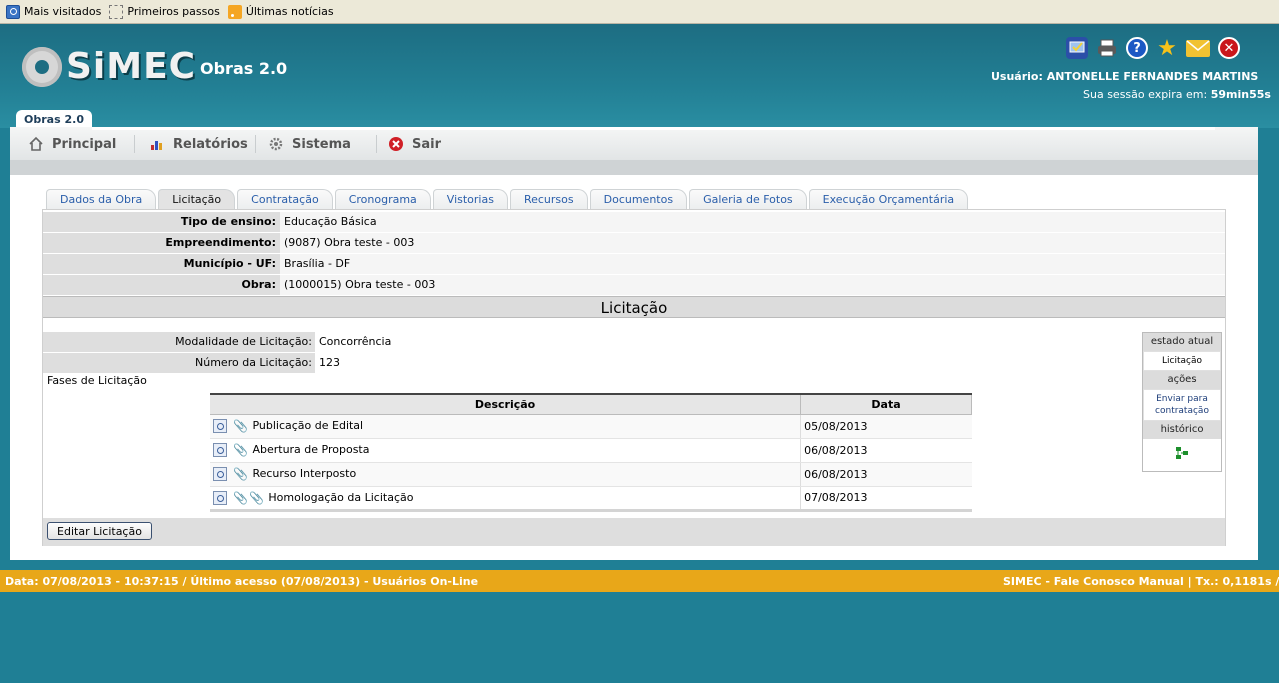 The image size is (1279, 683). Describe the element at coordinates (304, 473) in the screenshot. I see `descricao-text: Recurso Interposto` at that location.